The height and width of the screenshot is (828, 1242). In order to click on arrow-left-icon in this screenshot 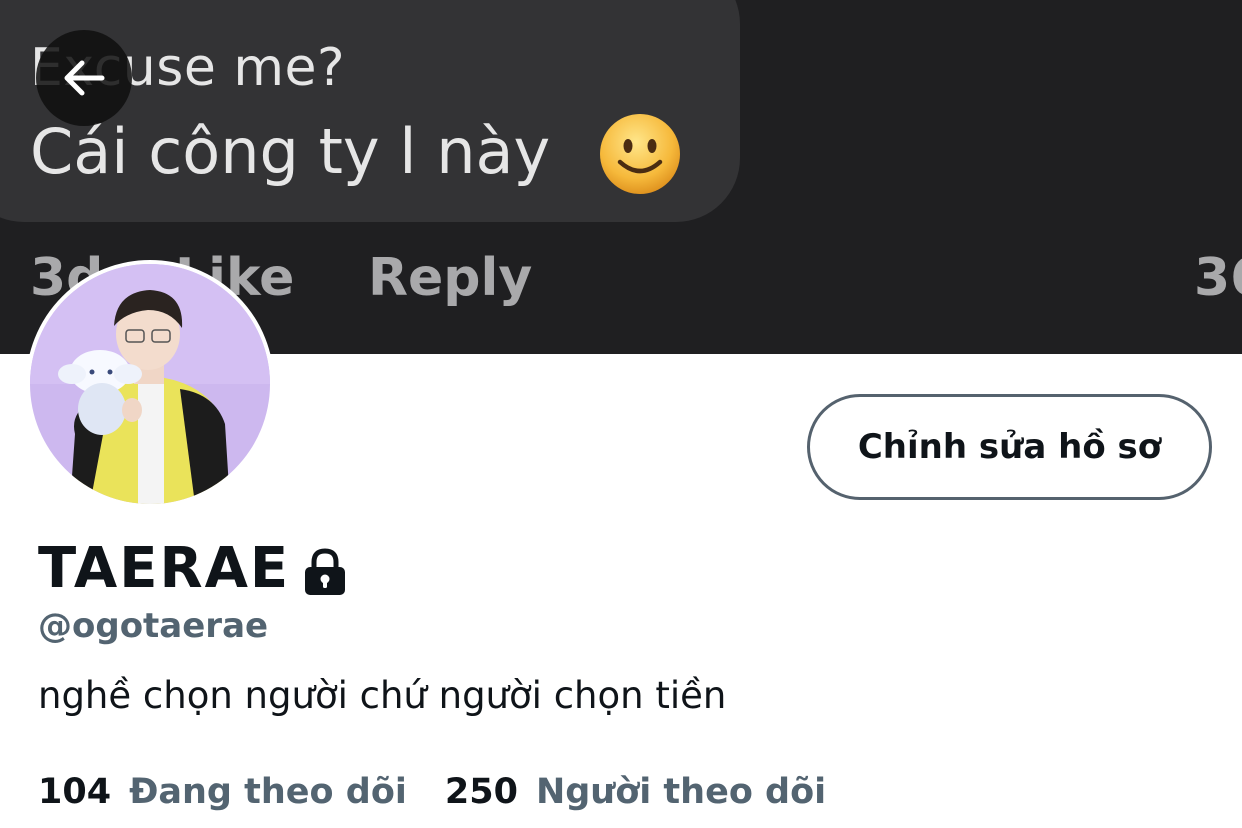, I will do `click(84, 78)`.